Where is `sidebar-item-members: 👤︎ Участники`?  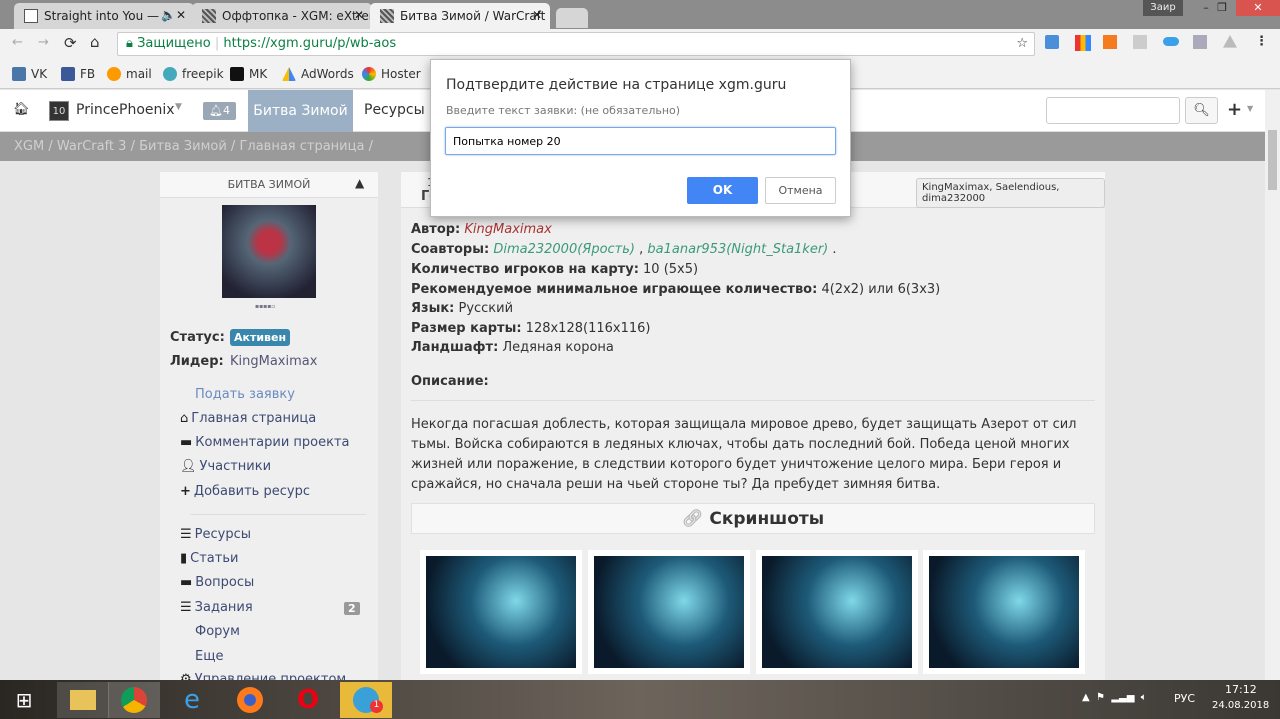 sidebar-item-members: 👤︎ Участники is located at coordinates (225, 466).